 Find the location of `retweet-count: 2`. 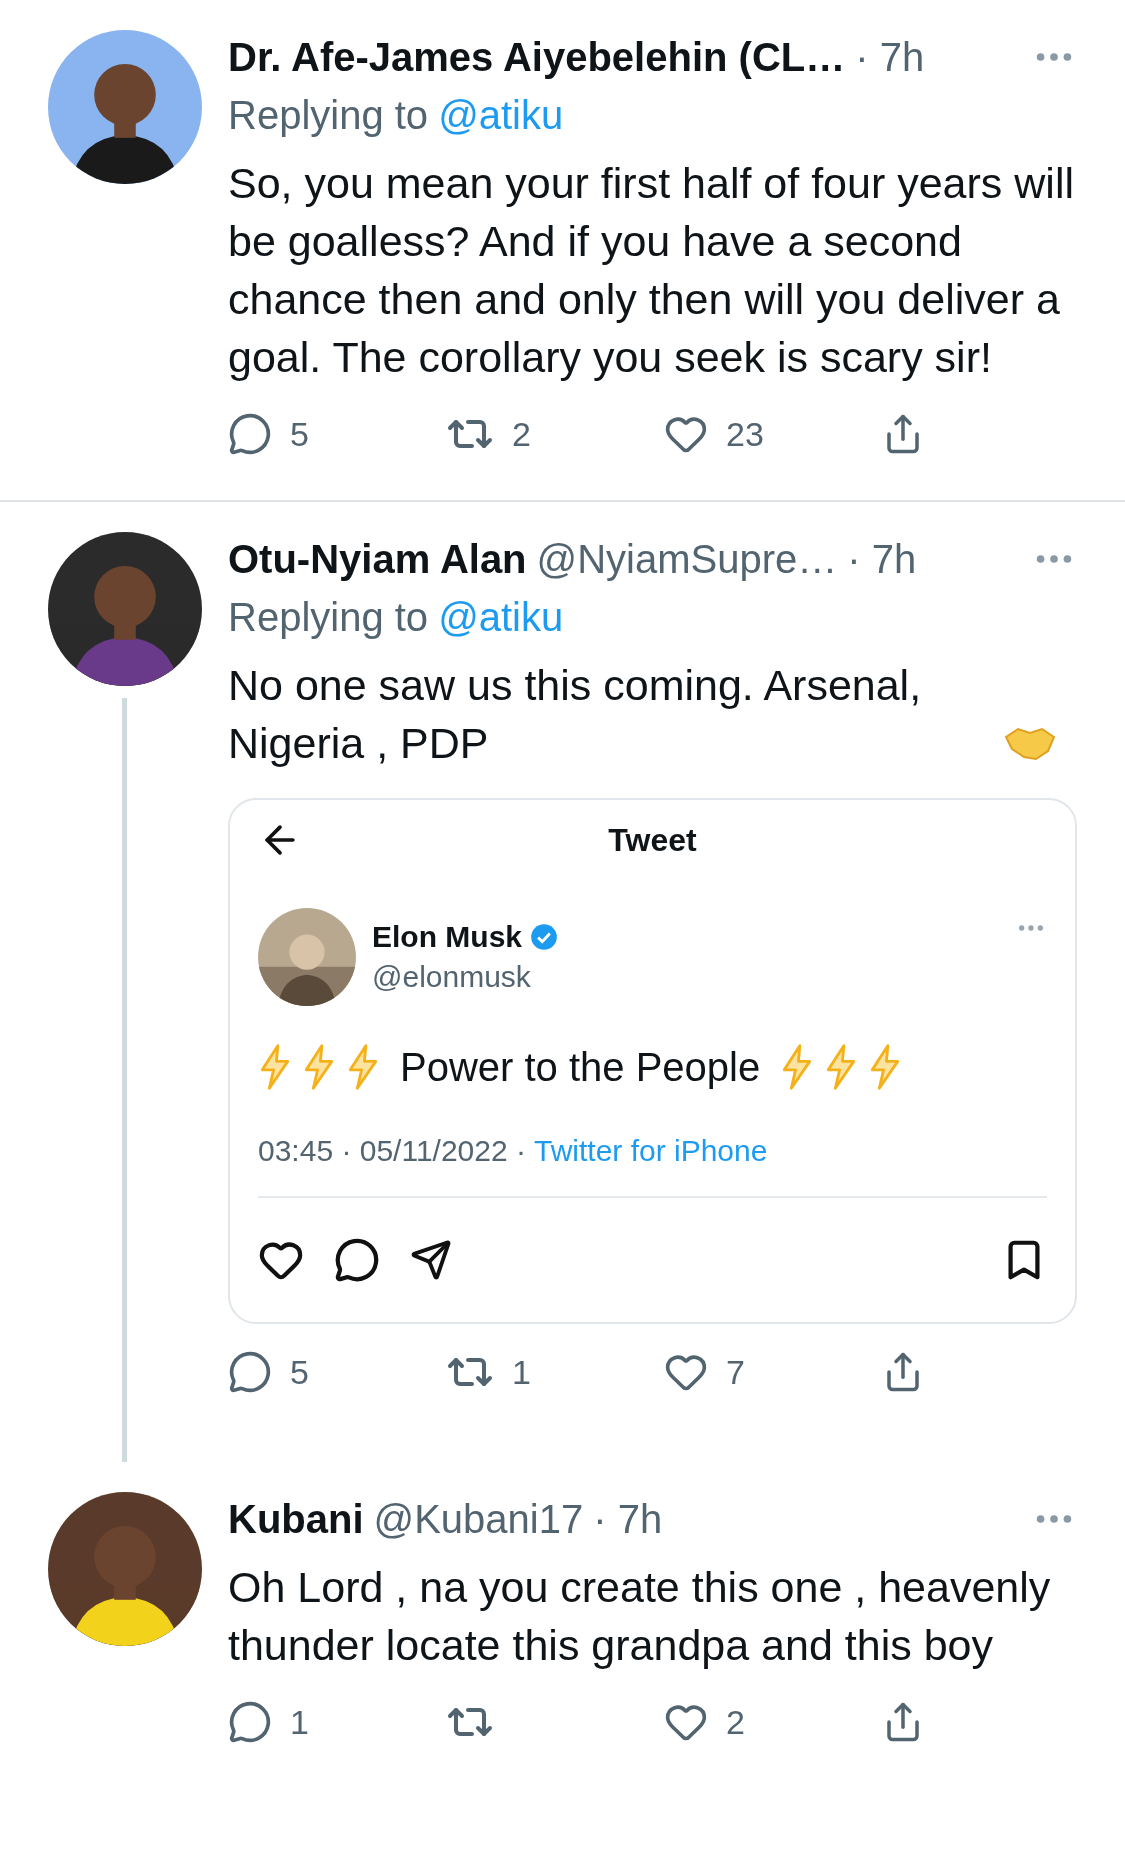

retweet-count: 2 is located at coordinates (521, 434).